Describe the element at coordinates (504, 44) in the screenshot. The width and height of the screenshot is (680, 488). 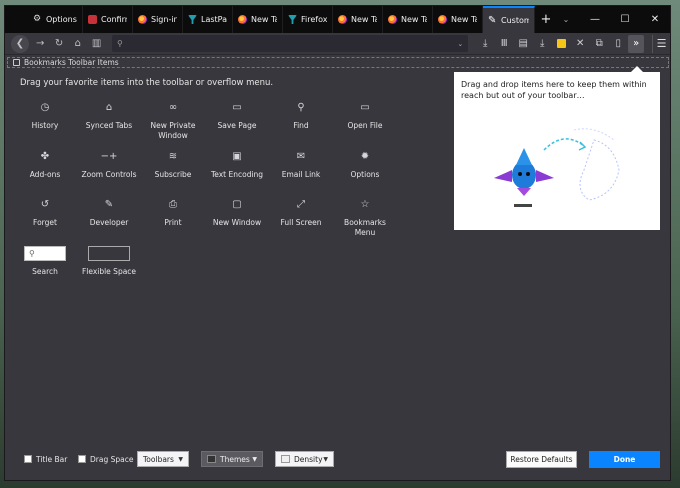
I see `library-icon: Ⅲ` at that location.